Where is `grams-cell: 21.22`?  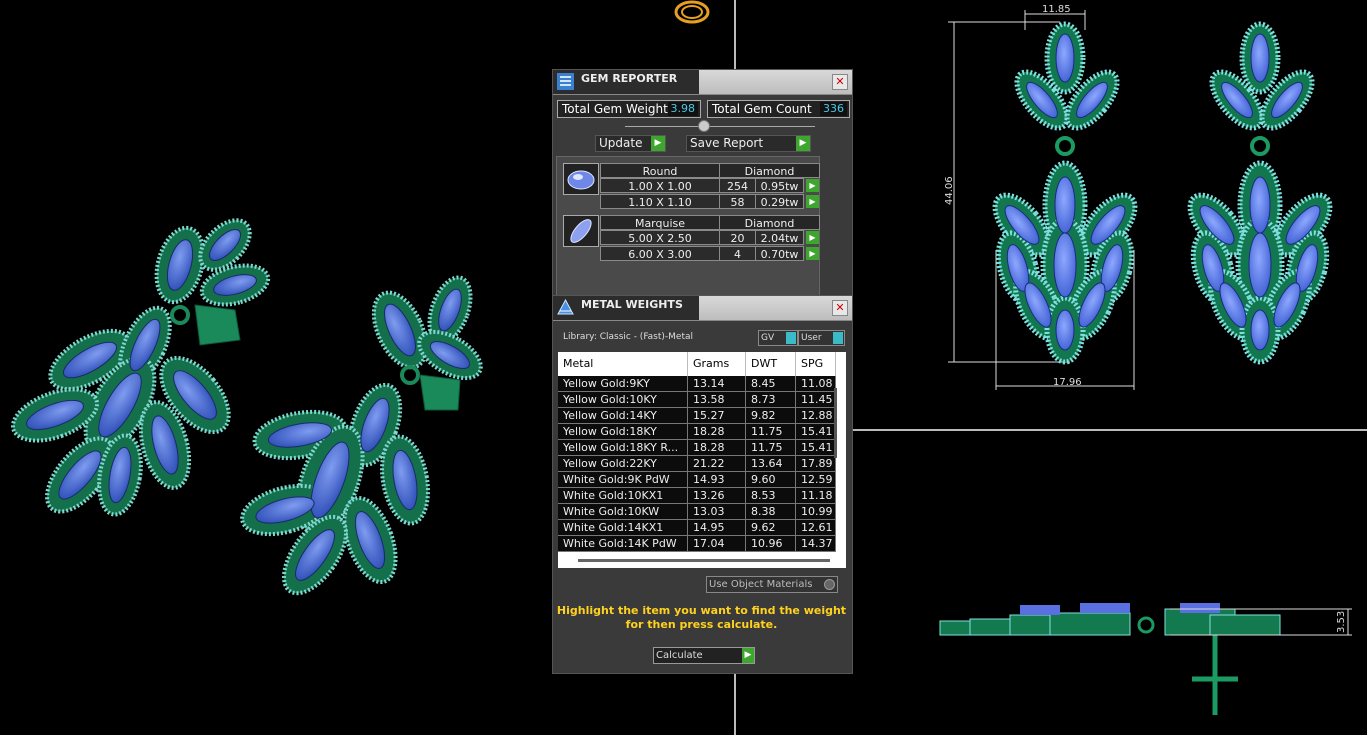 grams-cell: 21.22 is located at coordinates (717, 464).